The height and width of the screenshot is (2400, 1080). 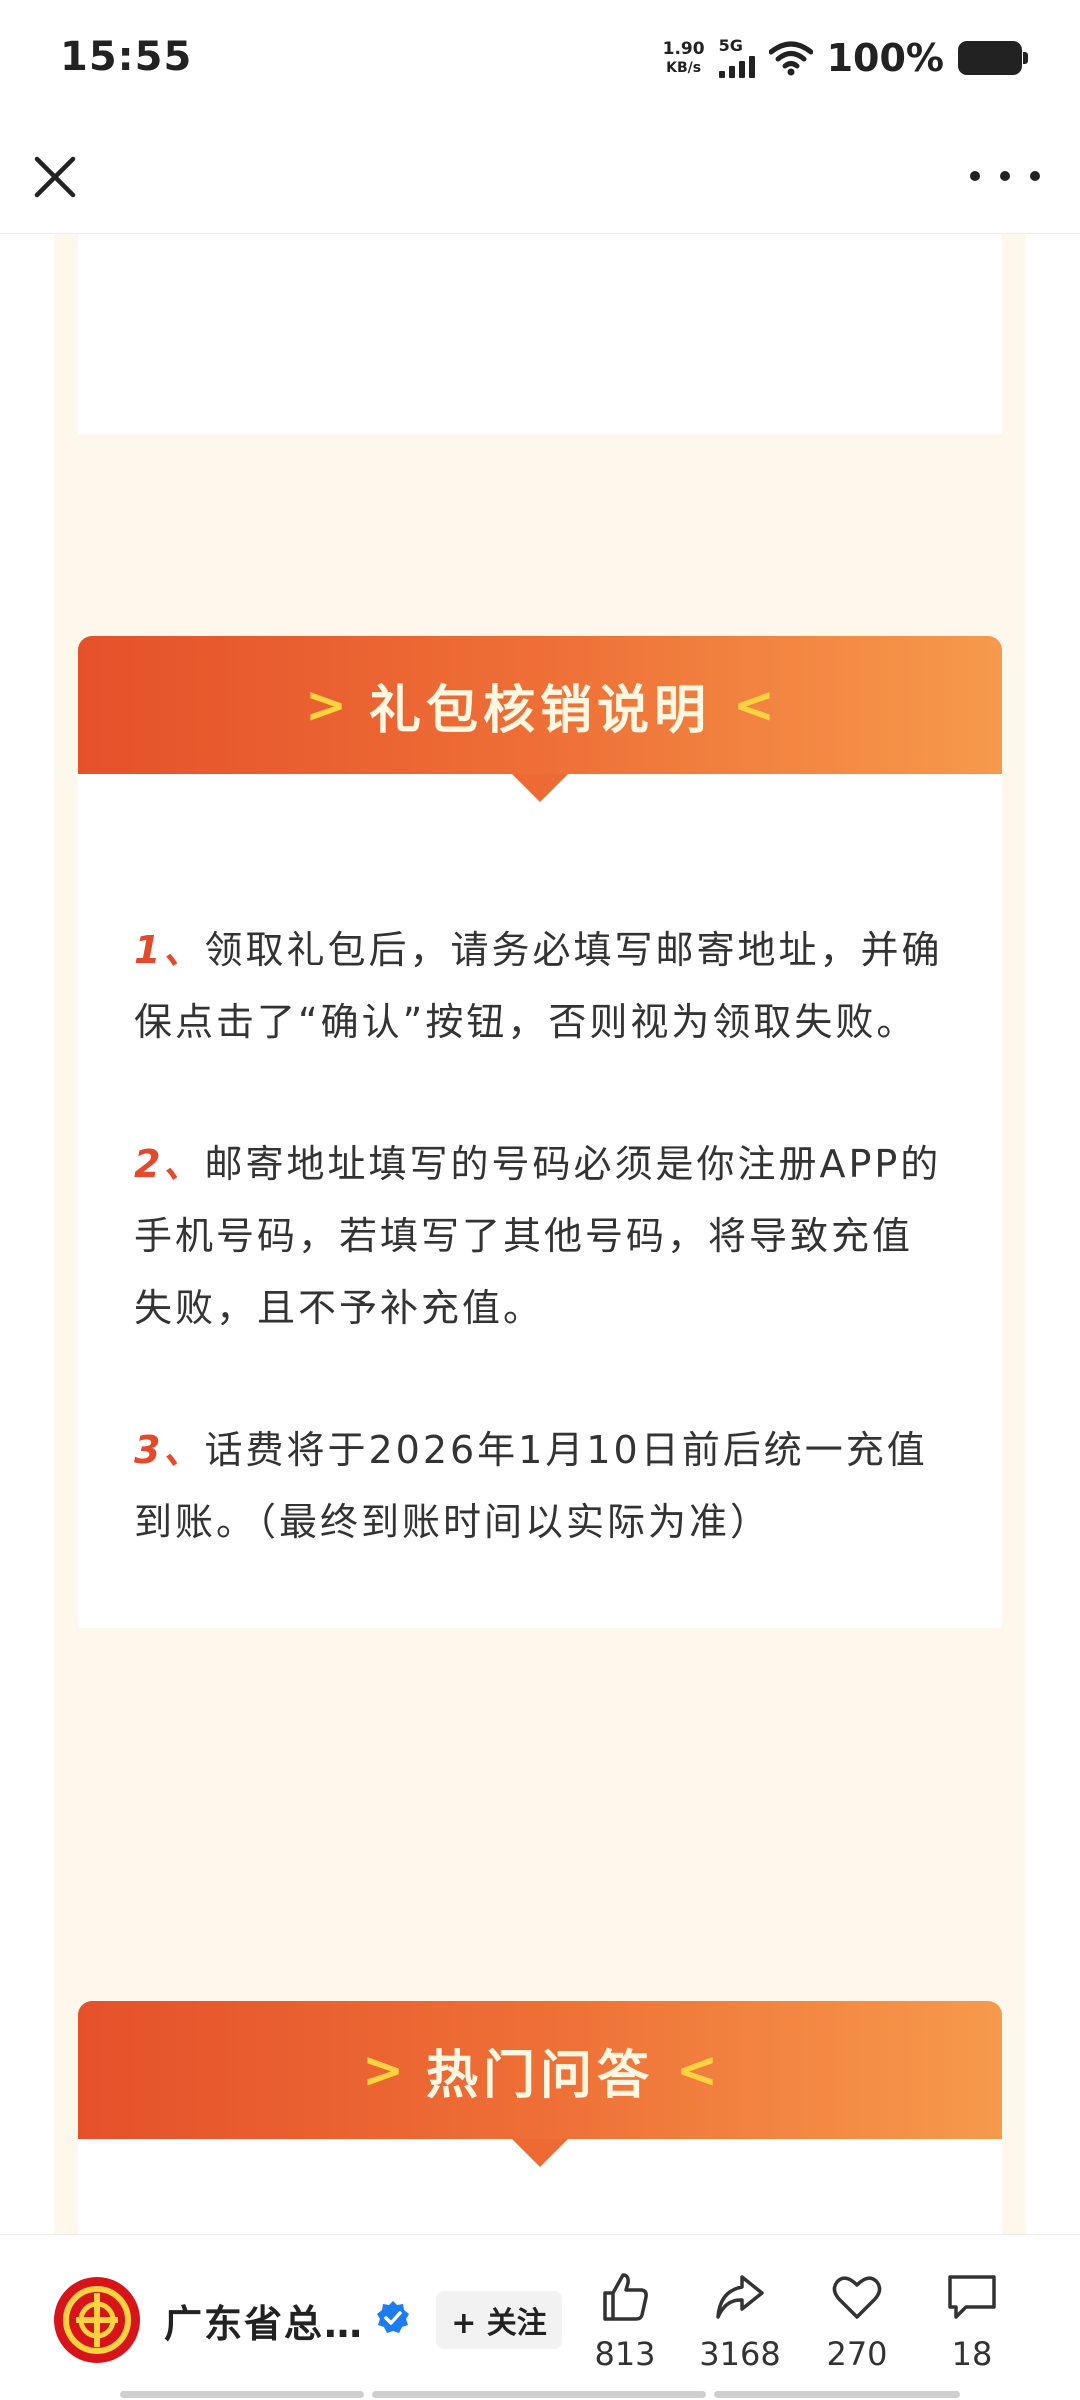 I want to click on favorite-count: 270, so click(x=857, y=2354).